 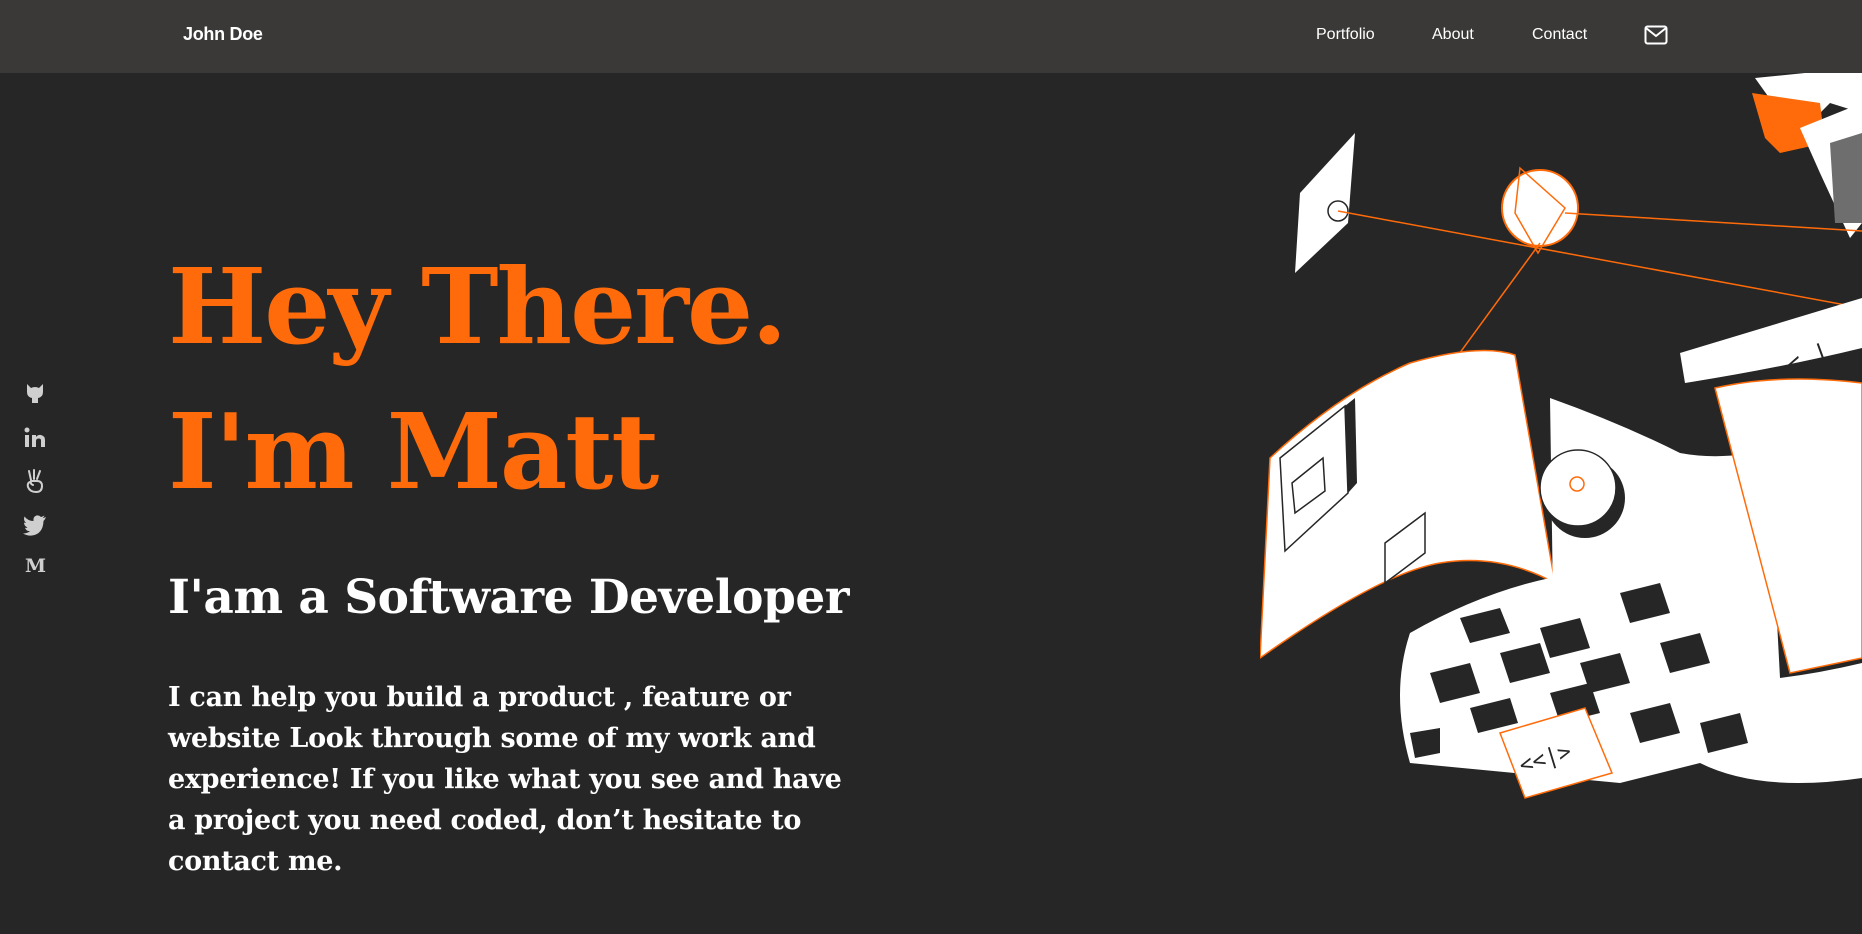 What do you see at coordinates (931, 36) in the screenshot?
I see `navbar: John Doe Portfolio About Contact` at bounding box center [931, 36].